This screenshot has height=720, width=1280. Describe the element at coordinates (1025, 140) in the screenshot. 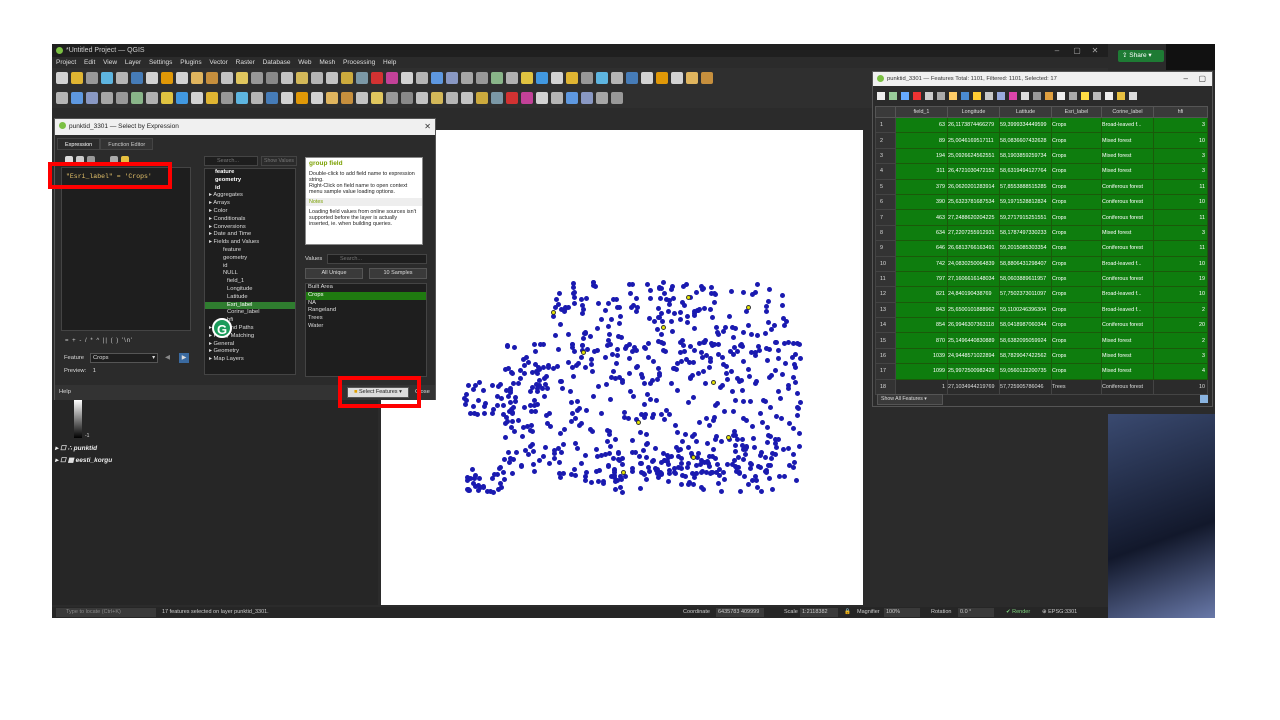

I see `table-cell: 58,0836607432628` at that location.